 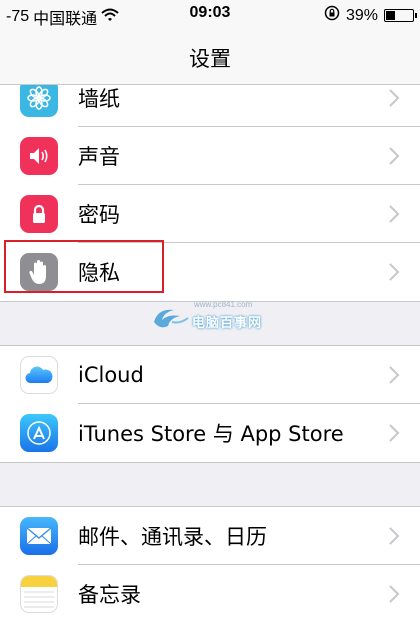 What do you see at coordinates (39, 214) in the screenshot?
I see `passcode-lock-icon` at bounding box center [39, 214].